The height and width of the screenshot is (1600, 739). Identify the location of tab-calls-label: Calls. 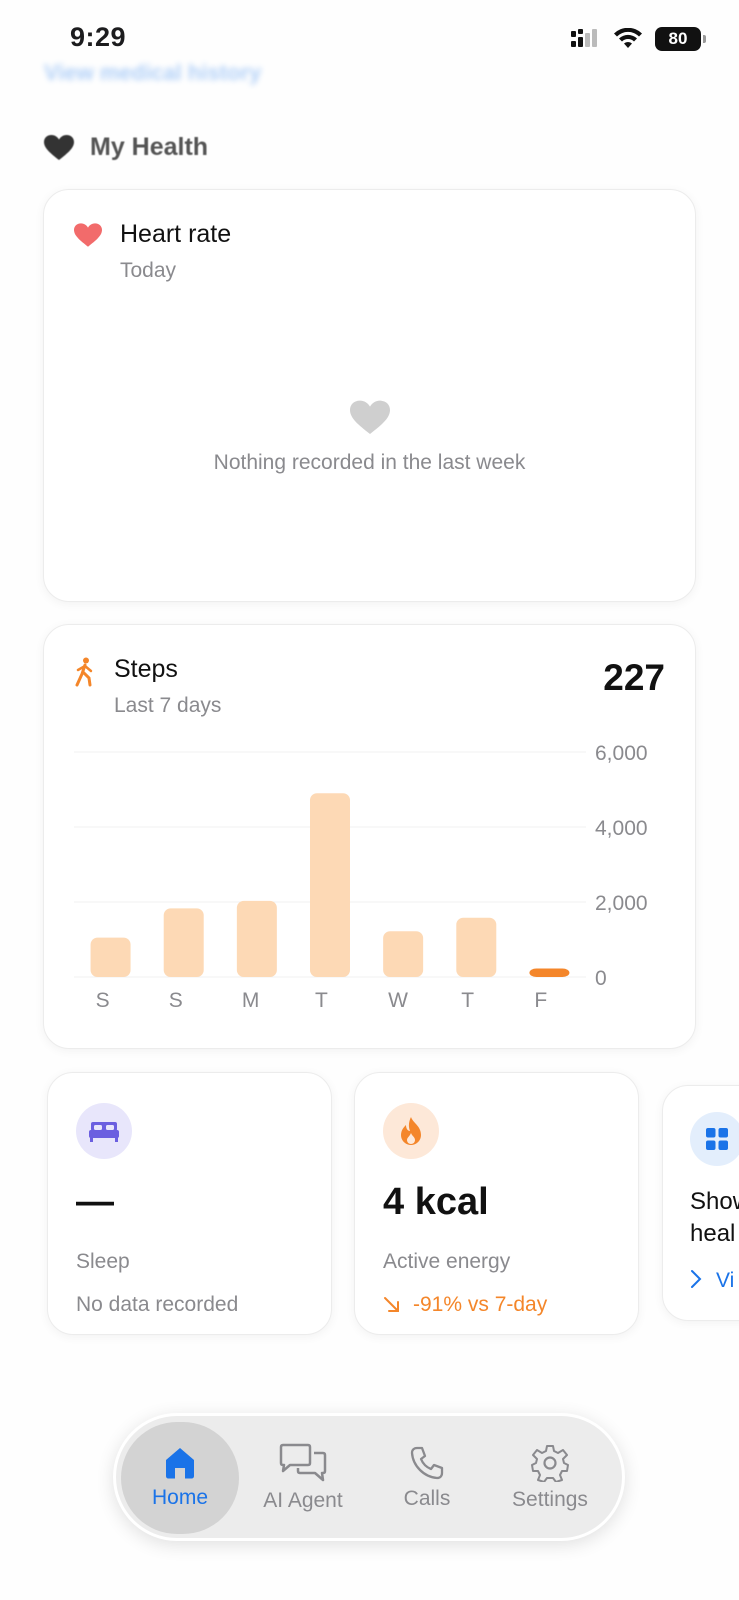
(427, 1498).